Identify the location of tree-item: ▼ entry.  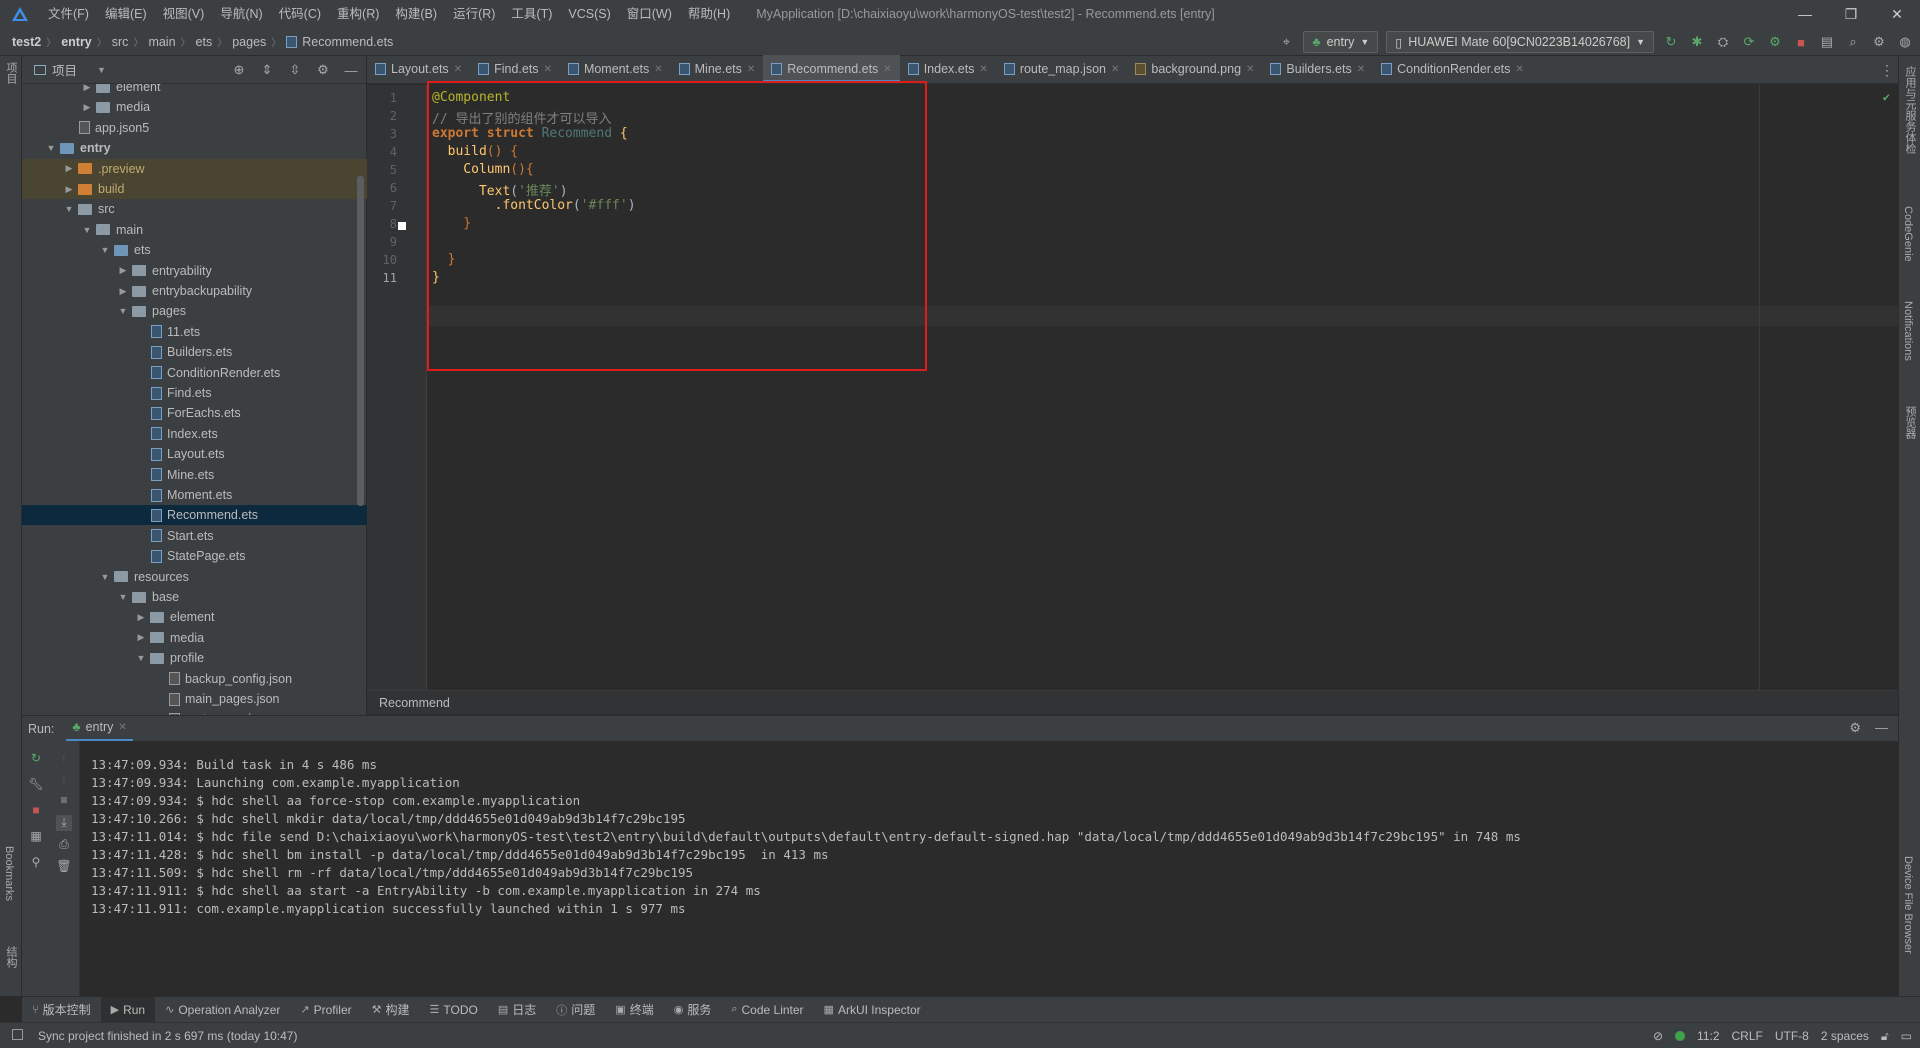
(194, 148).